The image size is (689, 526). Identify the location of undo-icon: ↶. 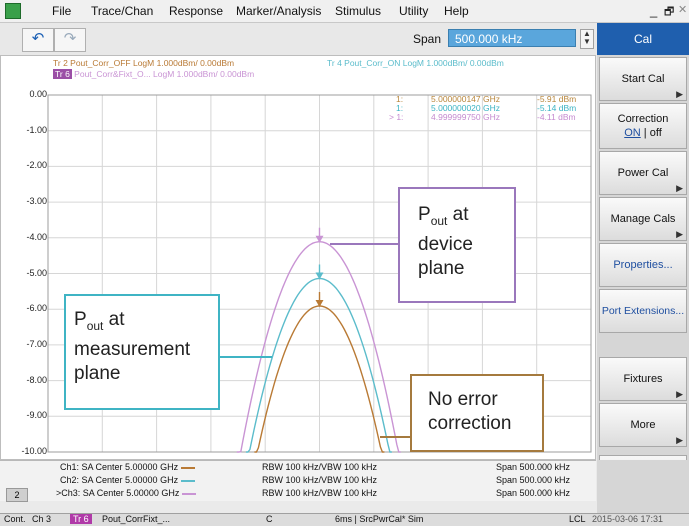
(38, 40).